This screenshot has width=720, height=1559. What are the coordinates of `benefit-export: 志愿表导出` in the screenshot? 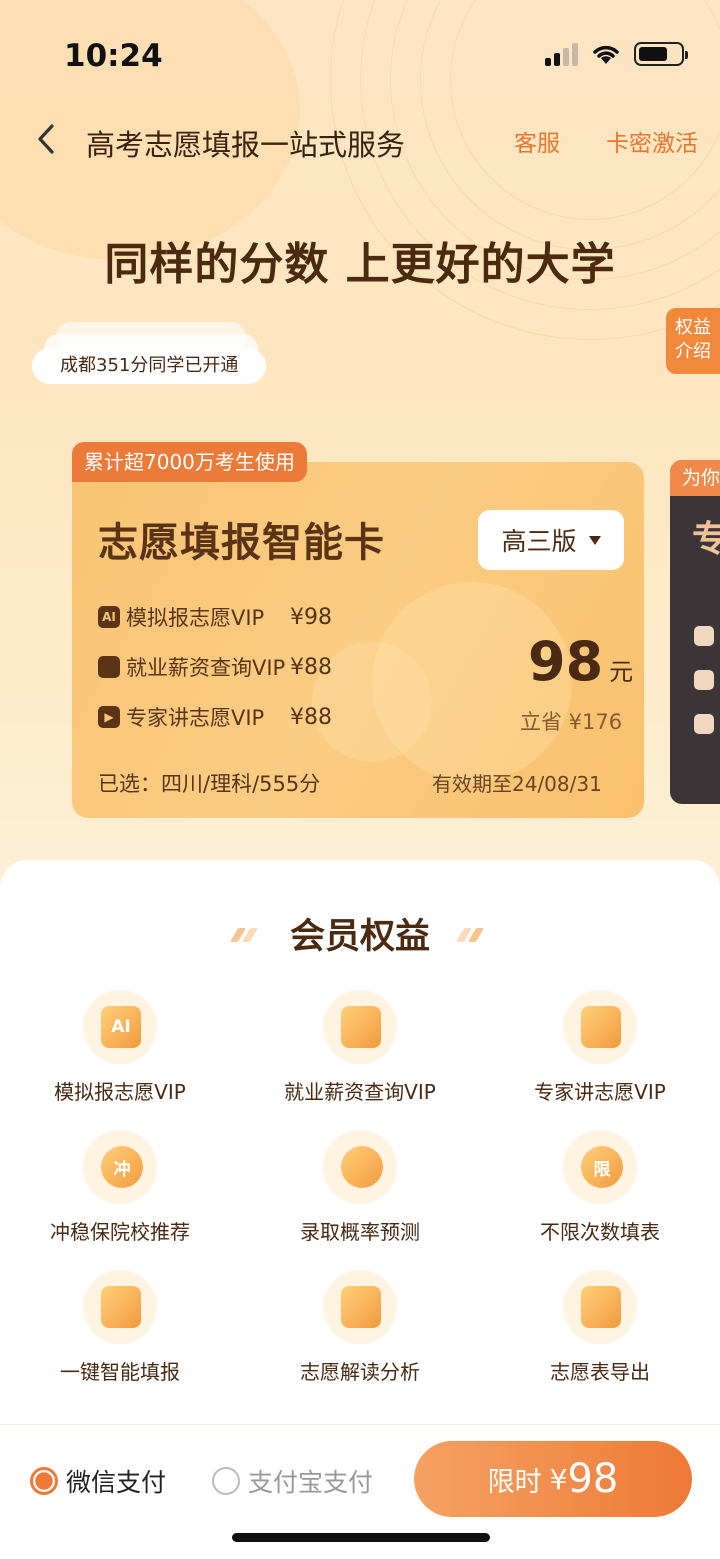 It's located at (600, 1327).